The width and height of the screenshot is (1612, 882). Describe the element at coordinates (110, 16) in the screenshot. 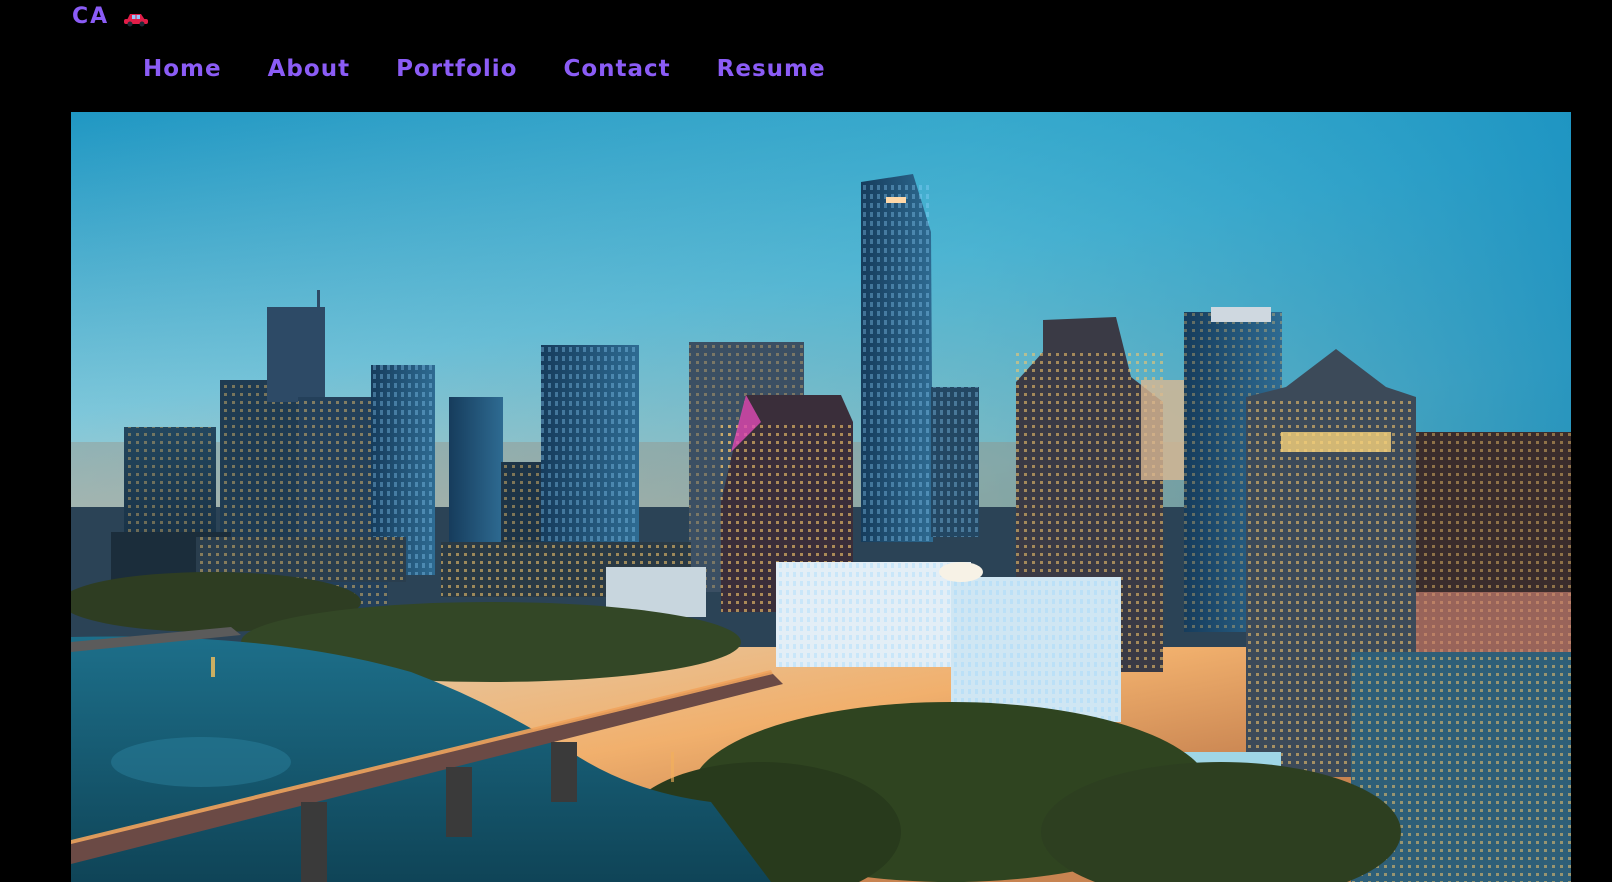

I see `brand: CA` at that location.